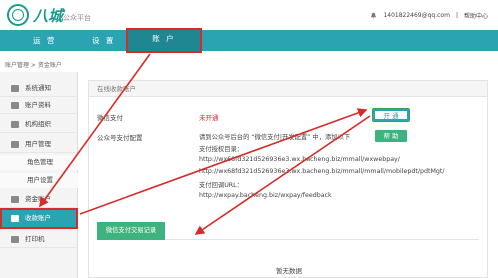 Image resolution: width=498 pixels, height=278 pixels. Describe the element at coordinates (164, 40) in the screenshot. I see `nav-account: 账 户` at that location.